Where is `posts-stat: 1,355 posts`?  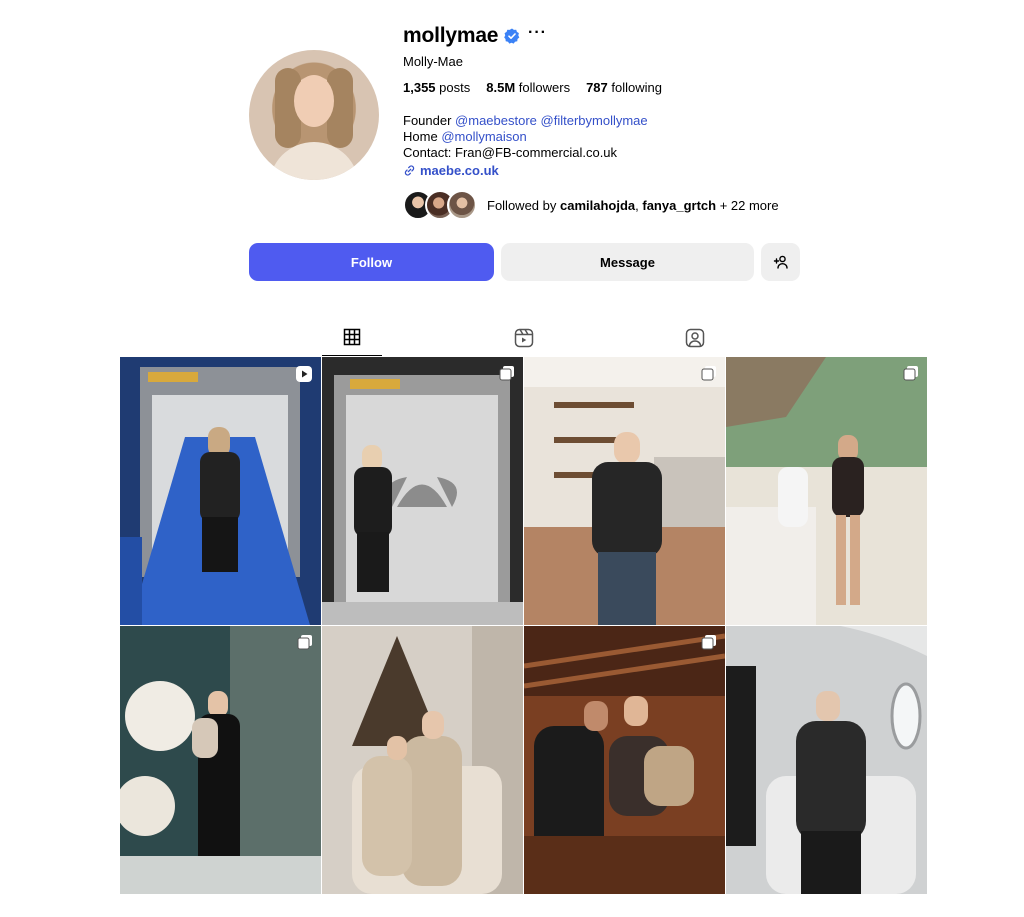
posts-stat: 1,355 posts is located at coordinates (436, 87).